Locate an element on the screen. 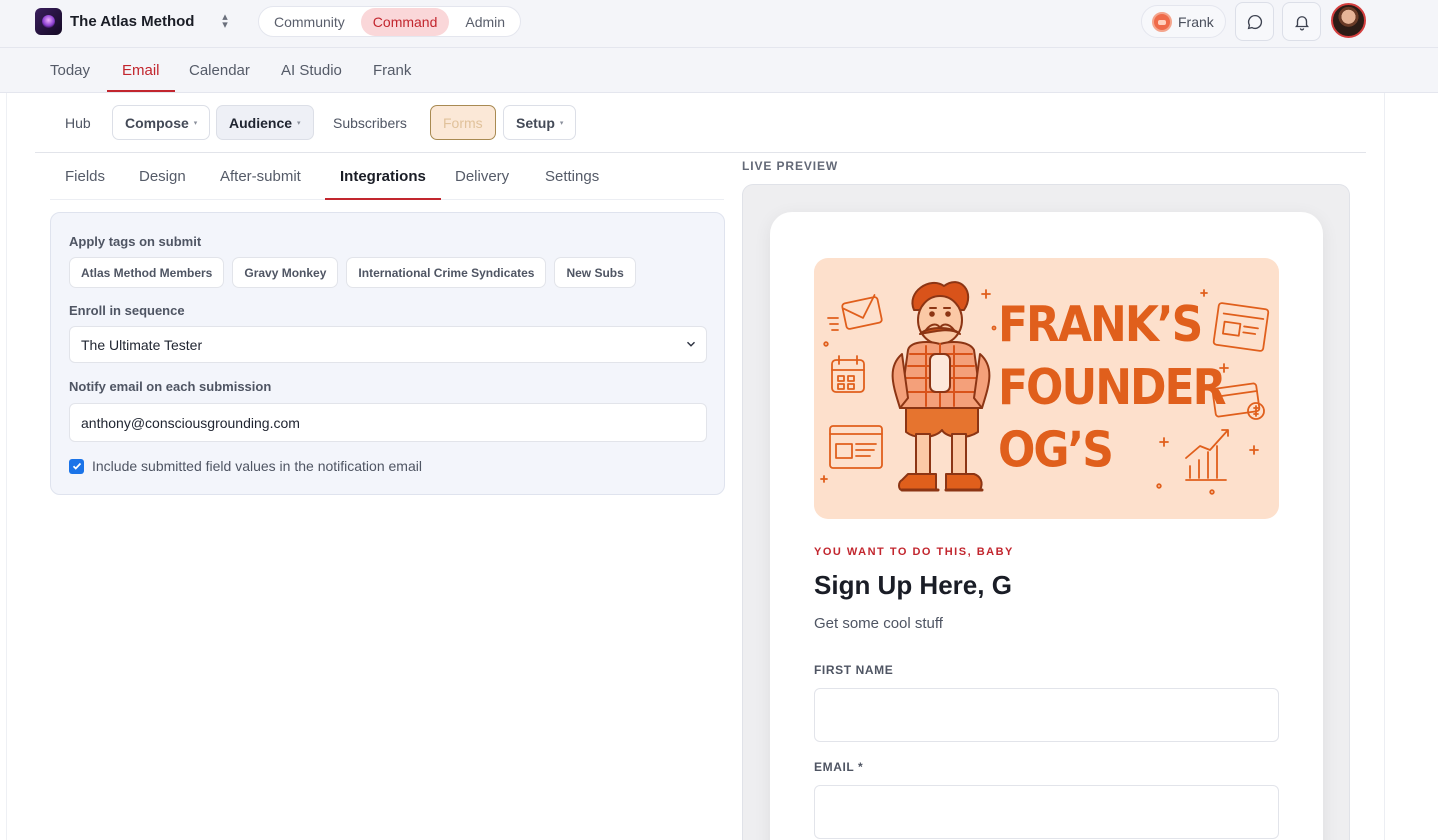 Image resolution: width=1438 pixels, height=840 pixels. subnav-hub-label: Hub is located at coordinates (78, 122).